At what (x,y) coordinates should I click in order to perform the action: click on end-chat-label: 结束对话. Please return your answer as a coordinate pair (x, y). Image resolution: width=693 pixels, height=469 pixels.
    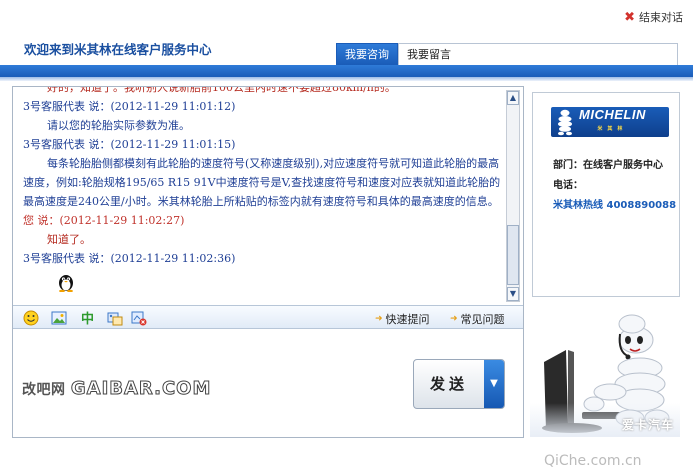
    Looking at the image, I should click on (661, 17).